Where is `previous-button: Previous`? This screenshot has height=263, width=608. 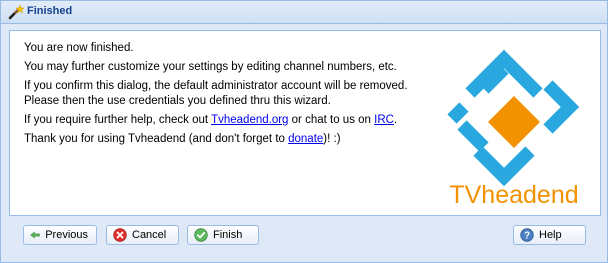
previous-button: Previous is located at coordinates (60, 235).